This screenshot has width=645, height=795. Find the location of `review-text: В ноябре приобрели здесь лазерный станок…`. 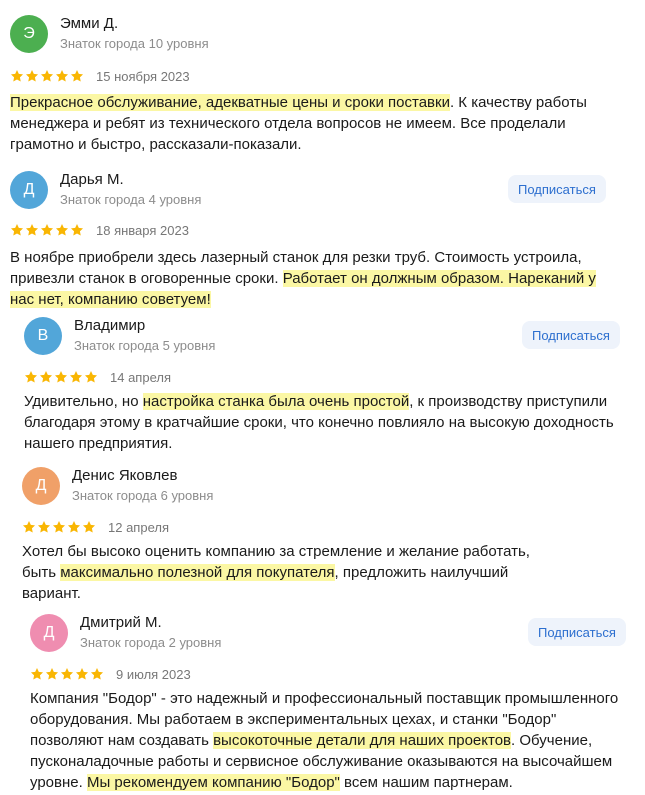

review-text: В ноябре приобрели здесь лазерный станок… is located at coordinates (309, 278).